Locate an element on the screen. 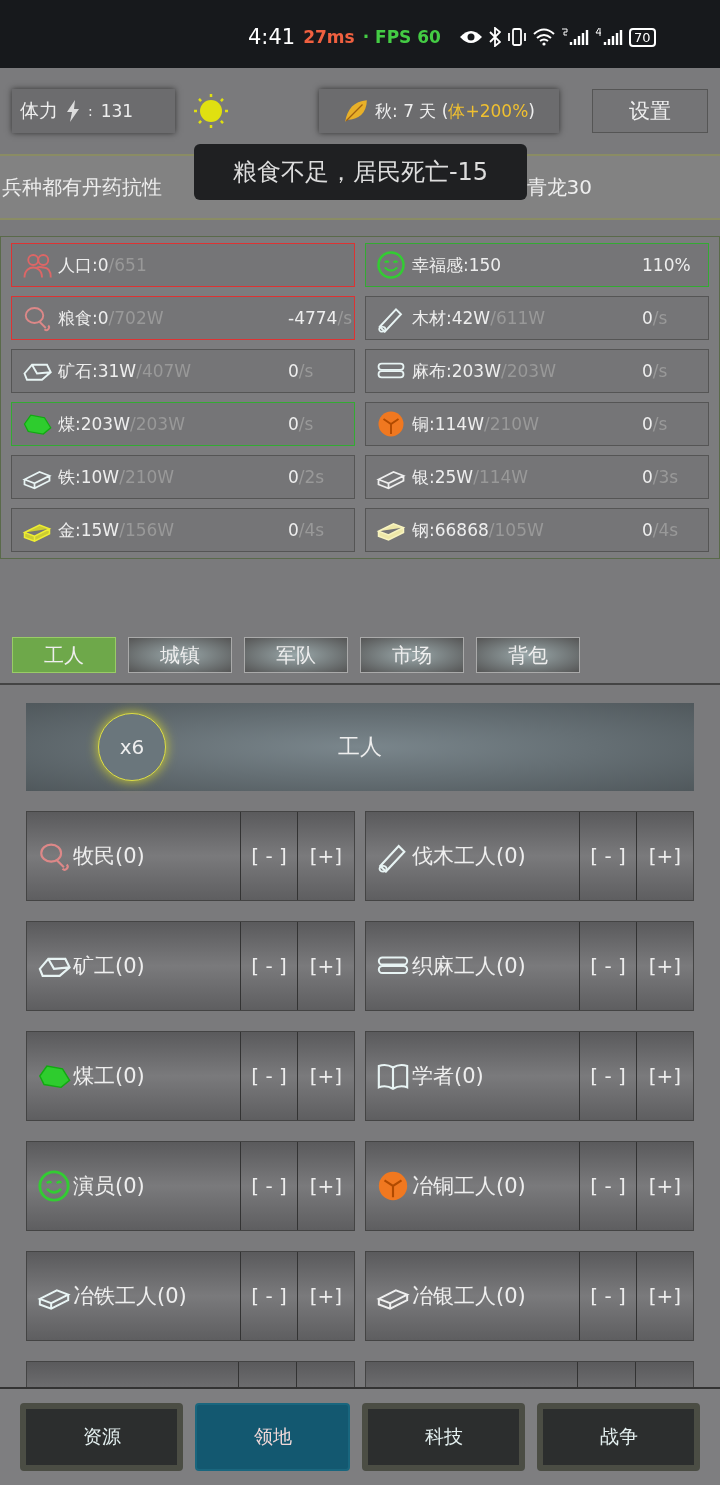 Image resolution: width=720 pixels, height=1485 pixels. ticker-text: 青龙30 is located at coordinates (559, 187).